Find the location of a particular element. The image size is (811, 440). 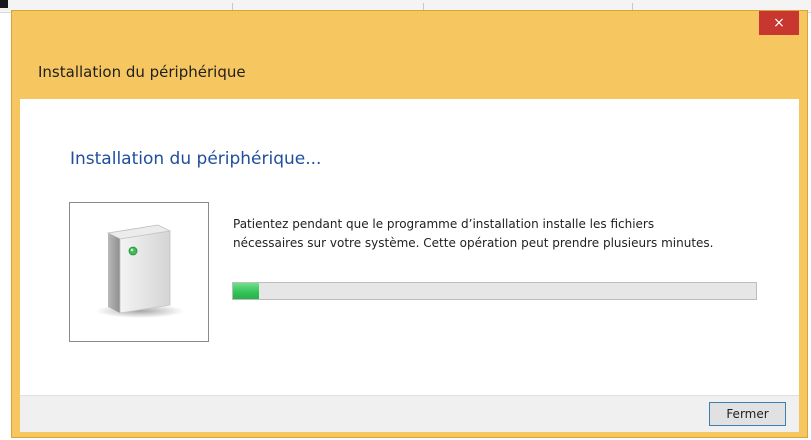

close-icon: × is located at coordinates (779, 23).